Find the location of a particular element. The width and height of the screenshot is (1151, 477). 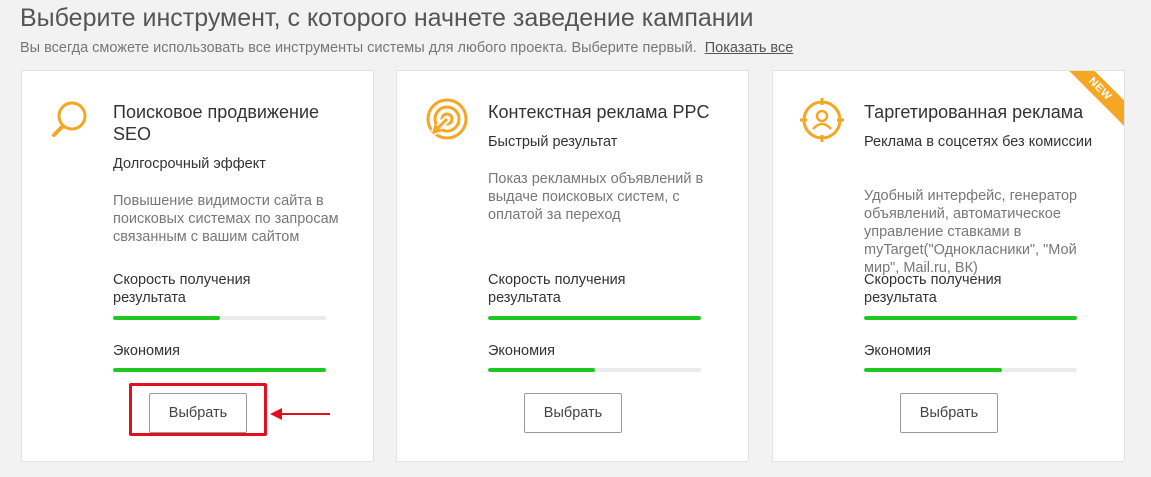

select-button-ppc: Выбрать is located at coordinates (573, 413).